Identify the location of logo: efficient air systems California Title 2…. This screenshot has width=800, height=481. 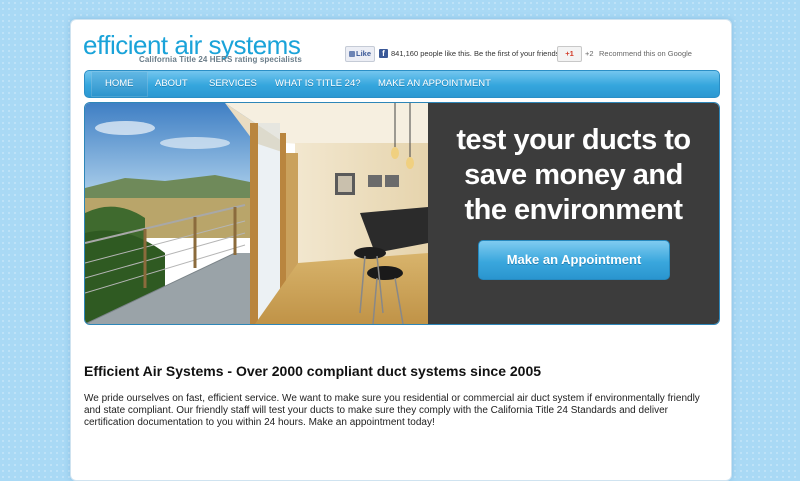
(203, 52).